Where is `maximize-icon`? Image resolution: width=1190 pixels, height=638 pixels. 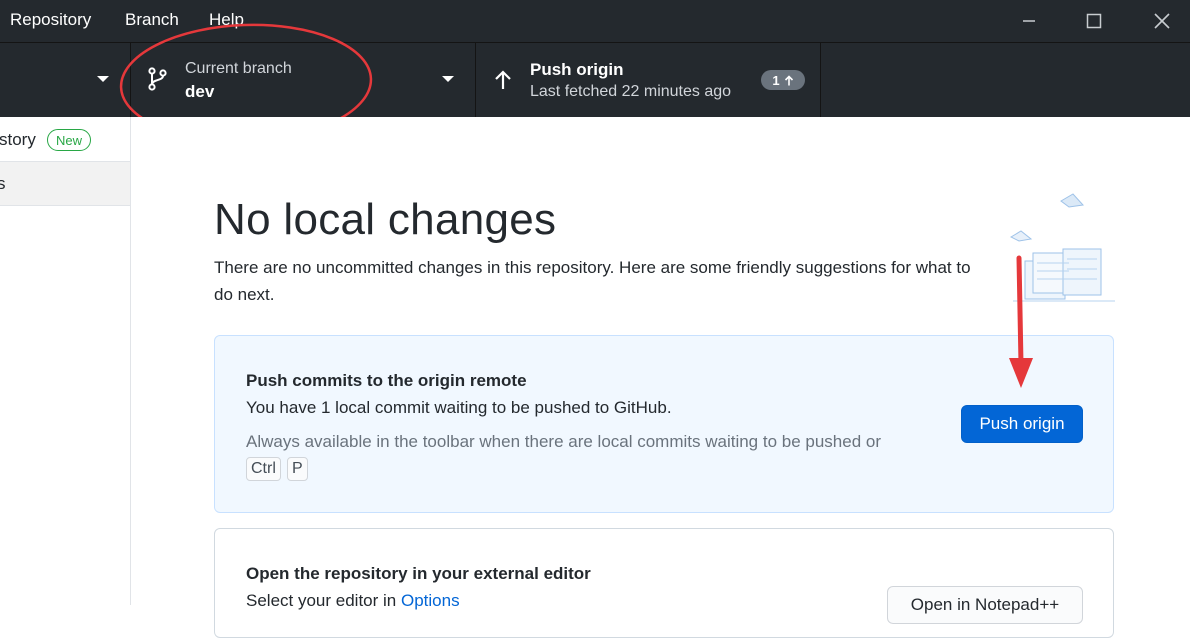
maximize-icon is located at coordinates (1094, 21).